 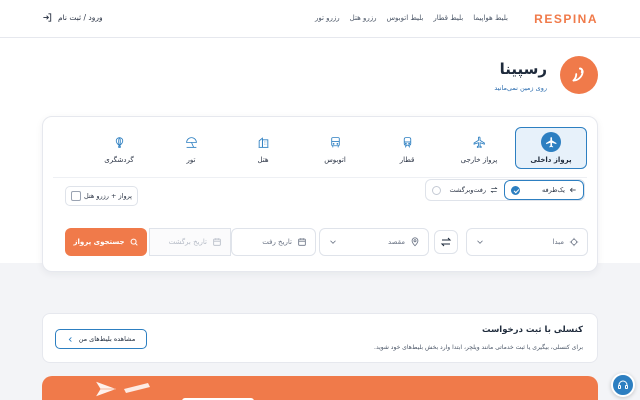 I want to click on destination-placeholder: مقصد, so click(x=396, y=242).